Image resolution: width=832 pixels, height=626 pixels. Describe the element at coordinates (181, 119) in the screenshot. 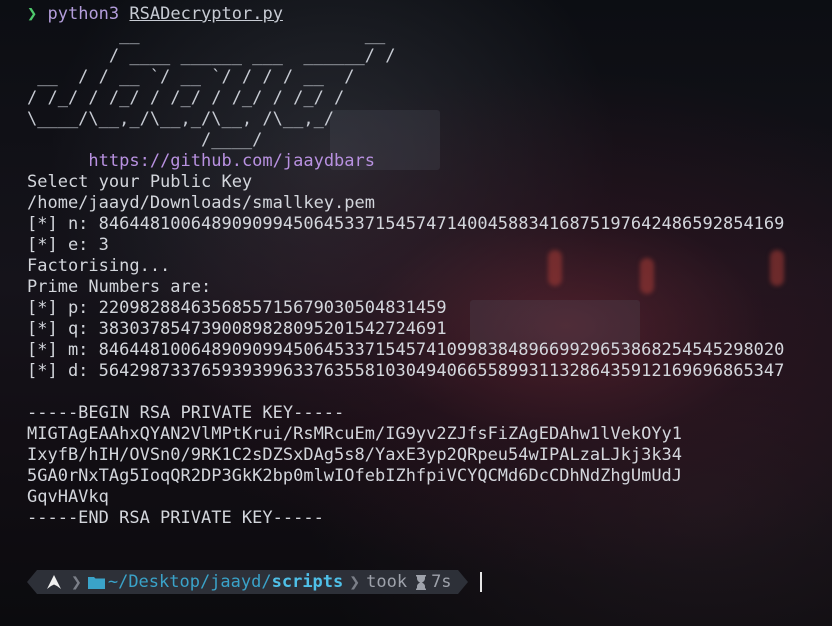

I see `banner-art-line: \____/\__,_/\__,_/\__, /\__,_/` at that location.